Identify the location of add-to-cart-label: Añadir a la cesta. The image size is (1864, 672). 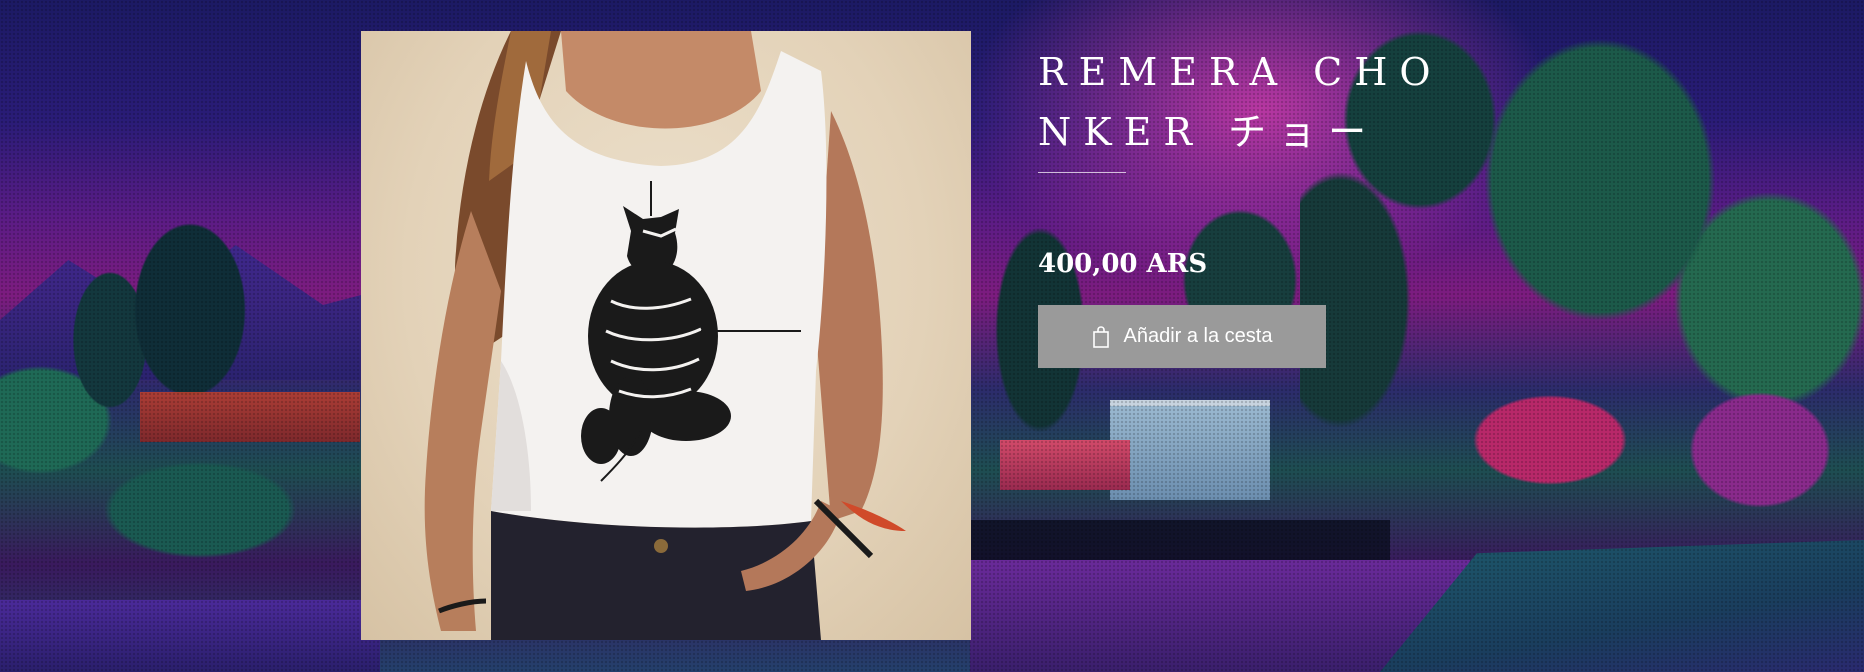
(1198, 336).